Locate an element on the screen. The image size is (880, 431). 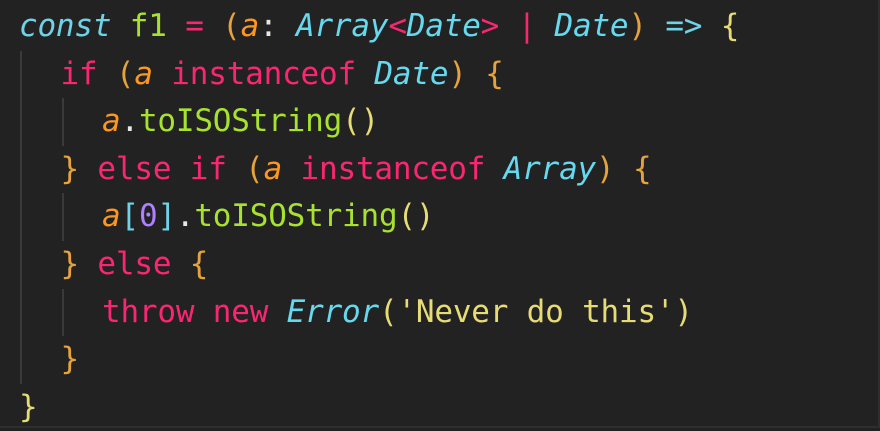
code-token: throw new is located at coordinates (194, 311).